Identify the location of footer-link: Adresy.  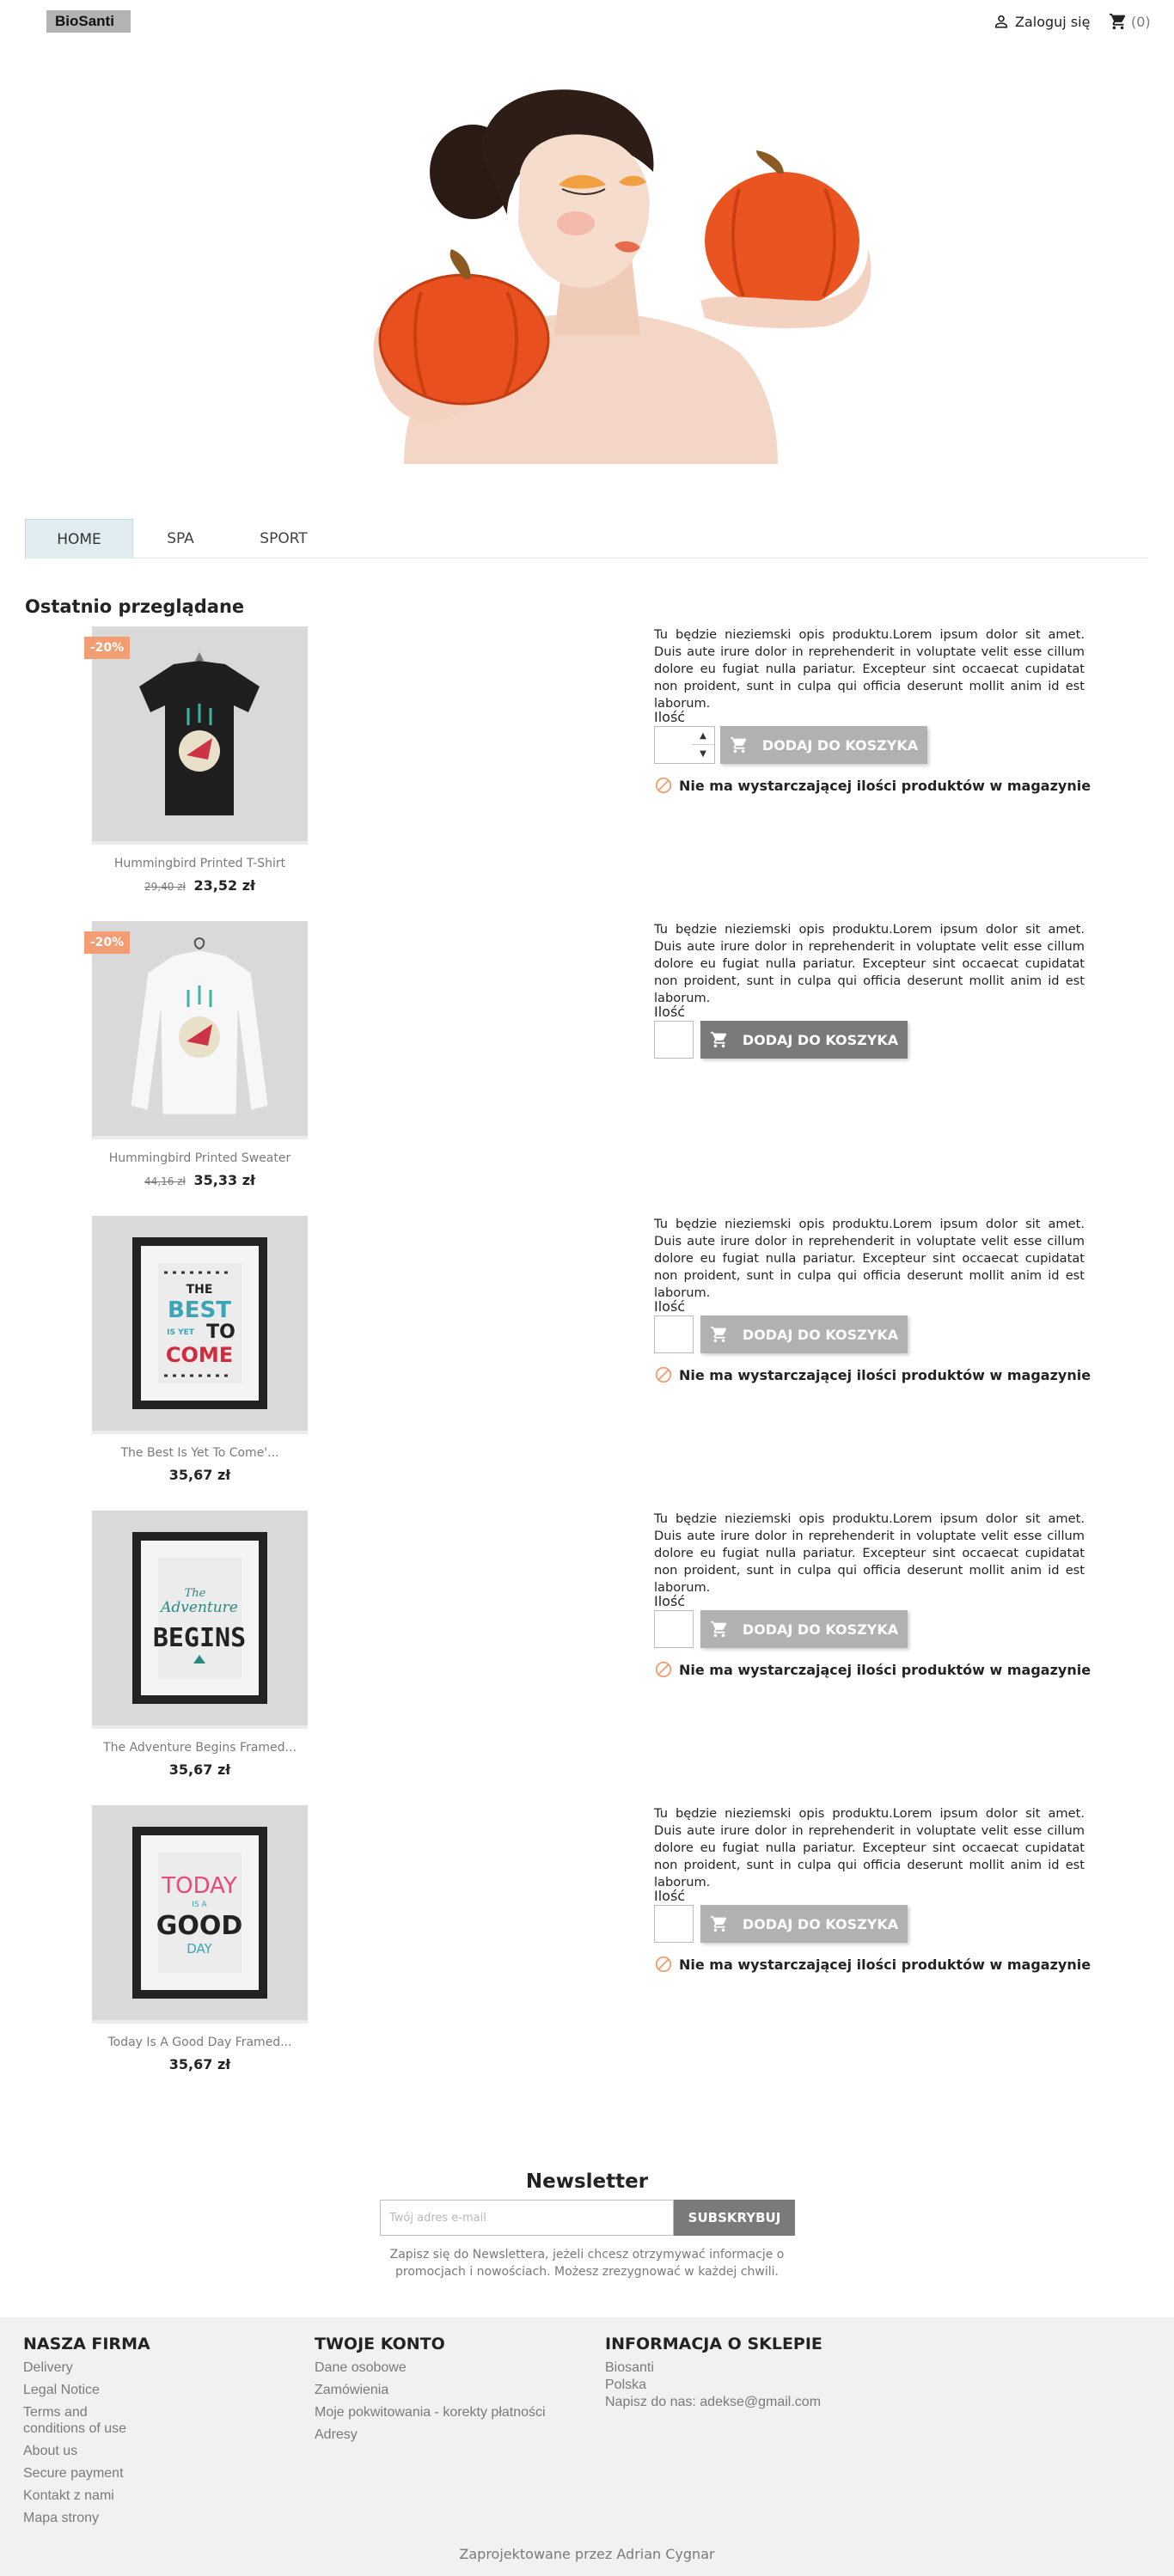
(452, 2434).